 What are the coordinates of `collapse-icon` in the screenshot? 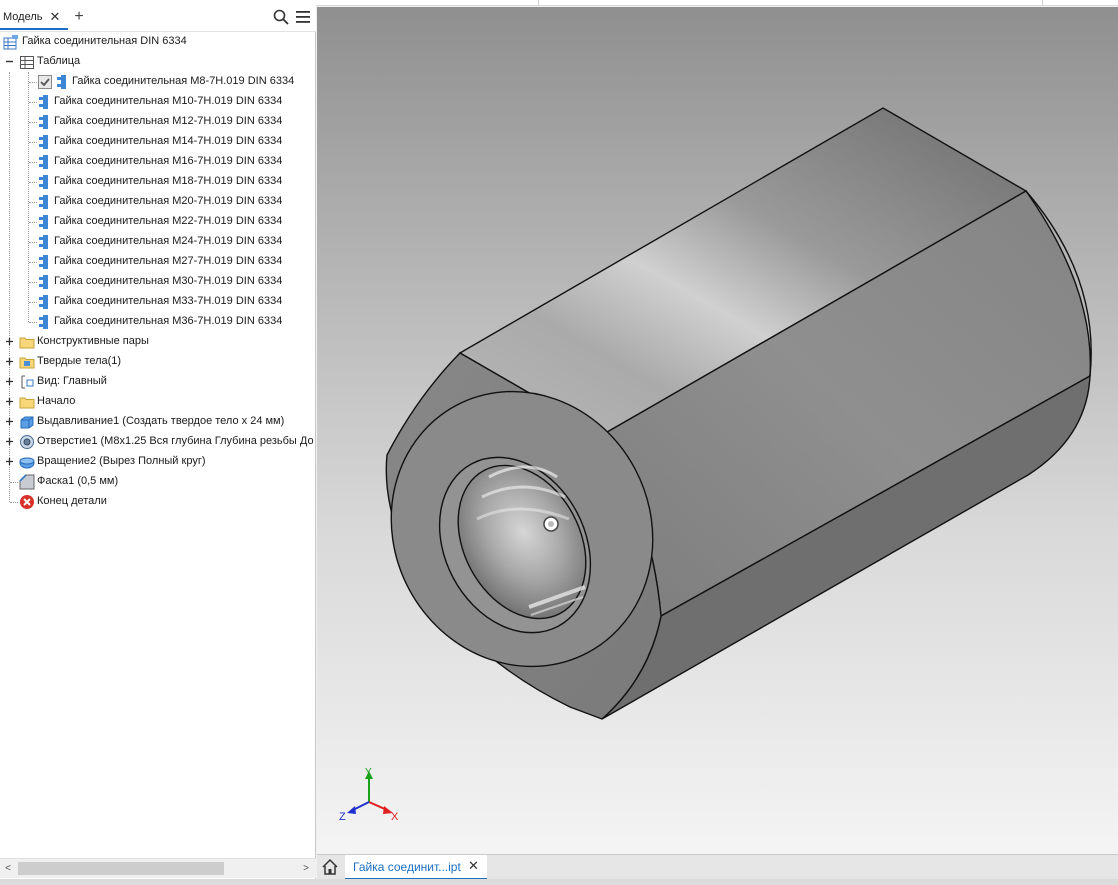 It's located at (9, 61).